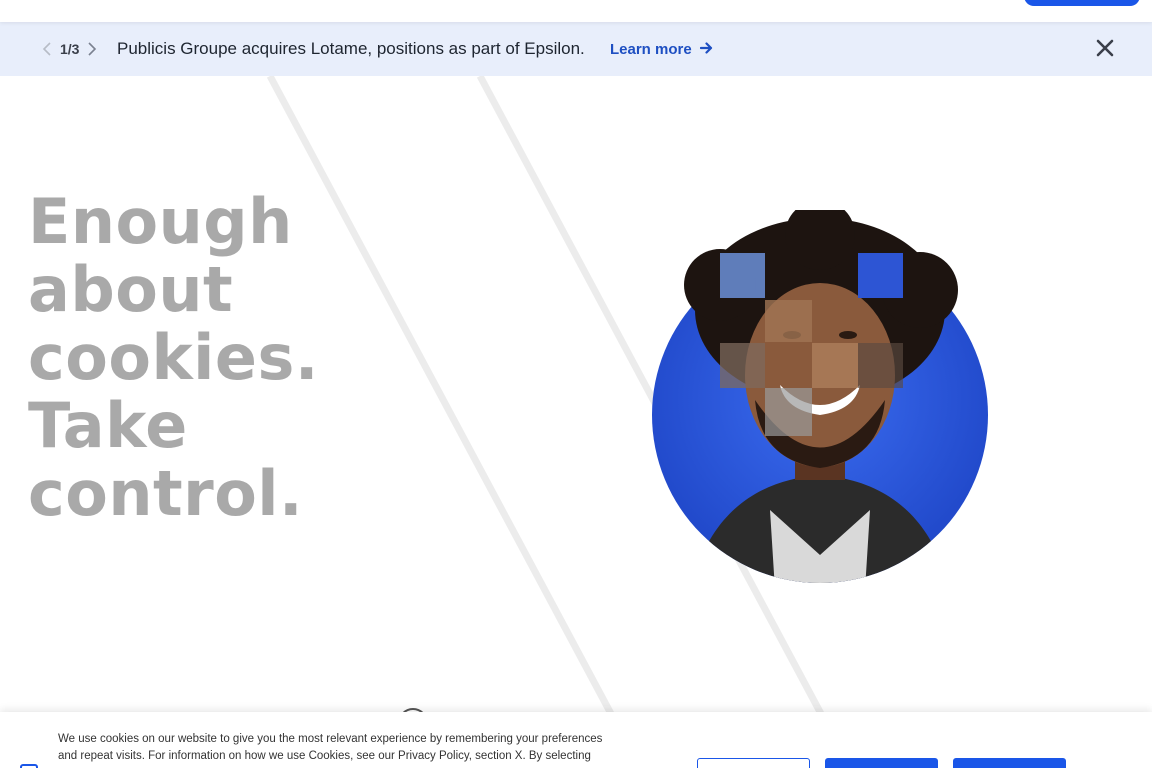  What do you see at coordinates (820, 396) in the screenshot?
I see `hero-portrait-image` at bounding box center [820, 396].